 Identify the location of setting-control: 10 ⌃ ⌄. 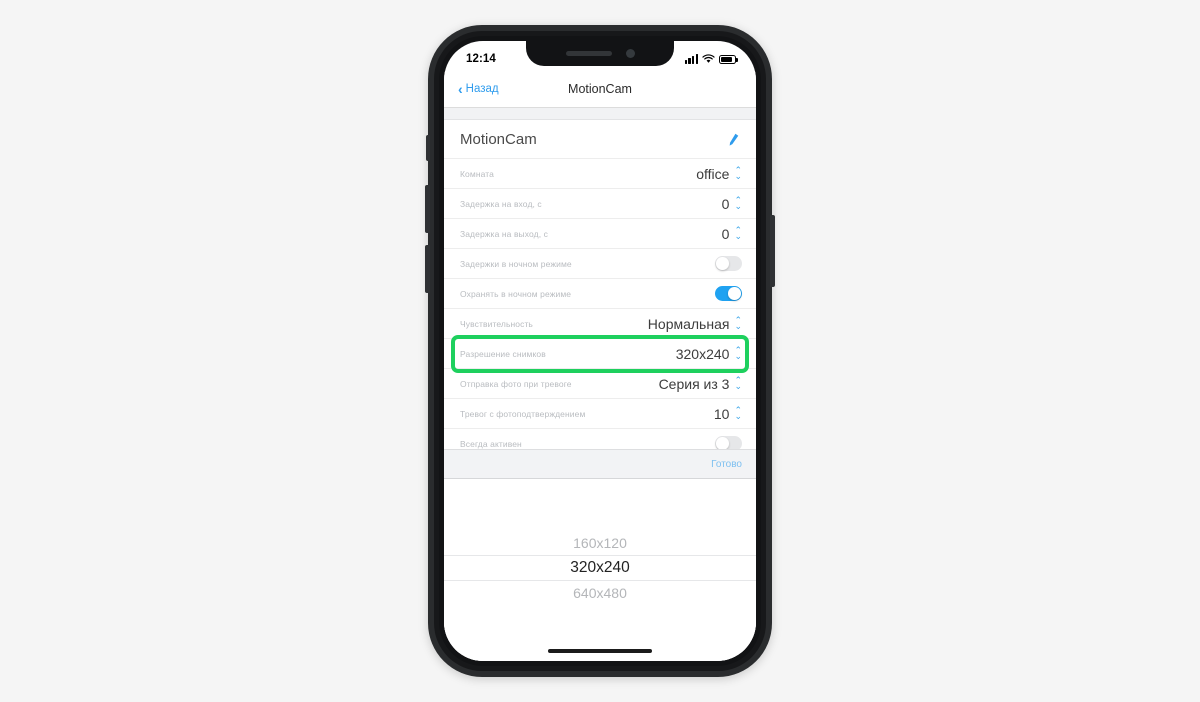
(727, 413).